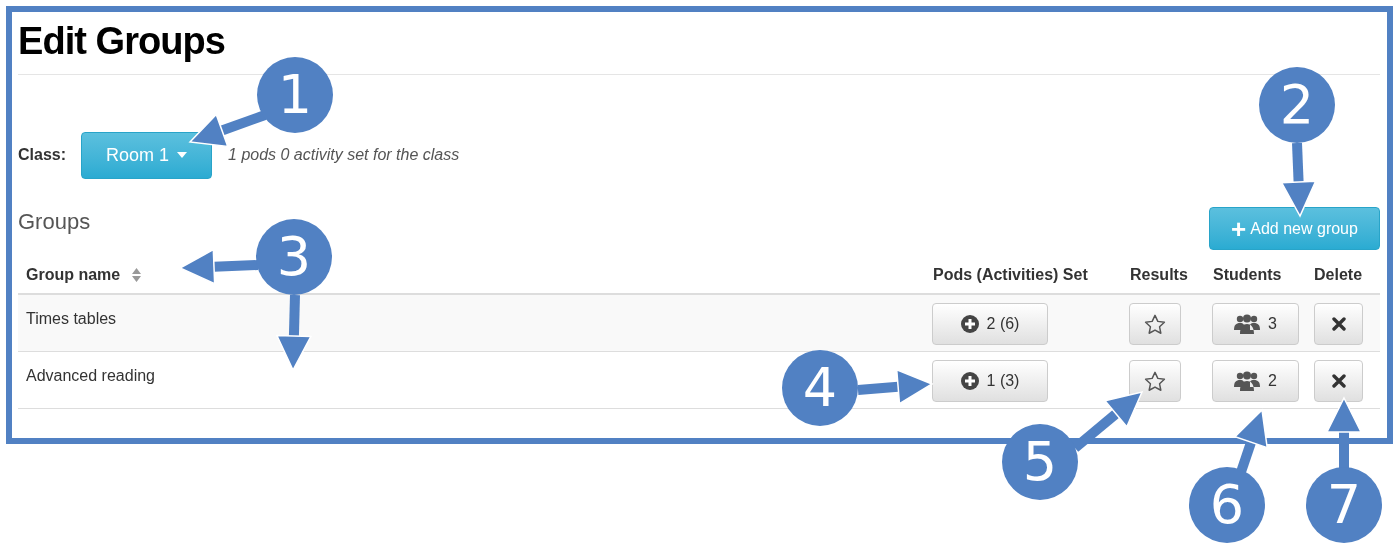 Image resolution: width=1399 pixels, height=543 pixels. What do you see at coordinates (1338, 274) in the screenshot?
I see `column-header: Delete` at bounding box center [1338, 274].